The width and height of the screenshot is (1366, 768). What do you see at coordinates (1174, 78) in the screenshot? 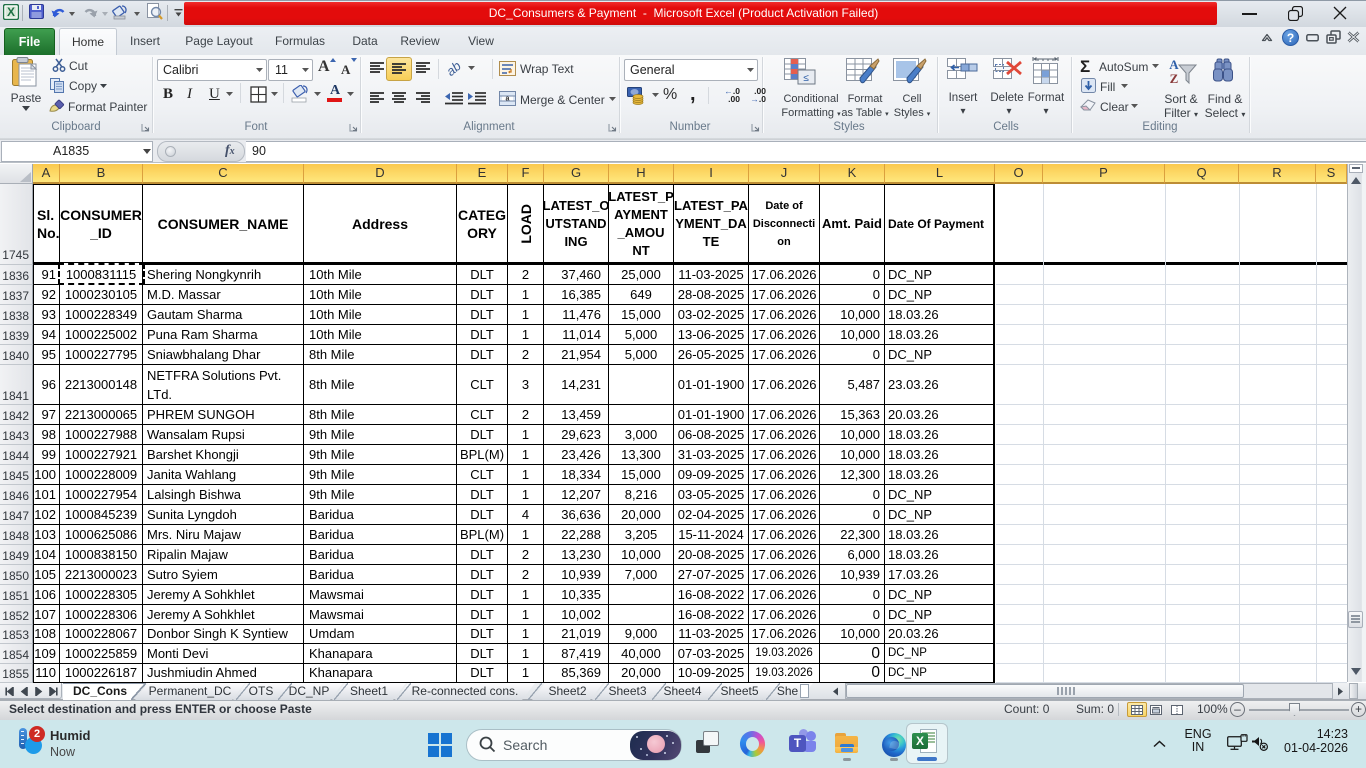
I see `svg-text: Z` at bounding box center [1174, 78].